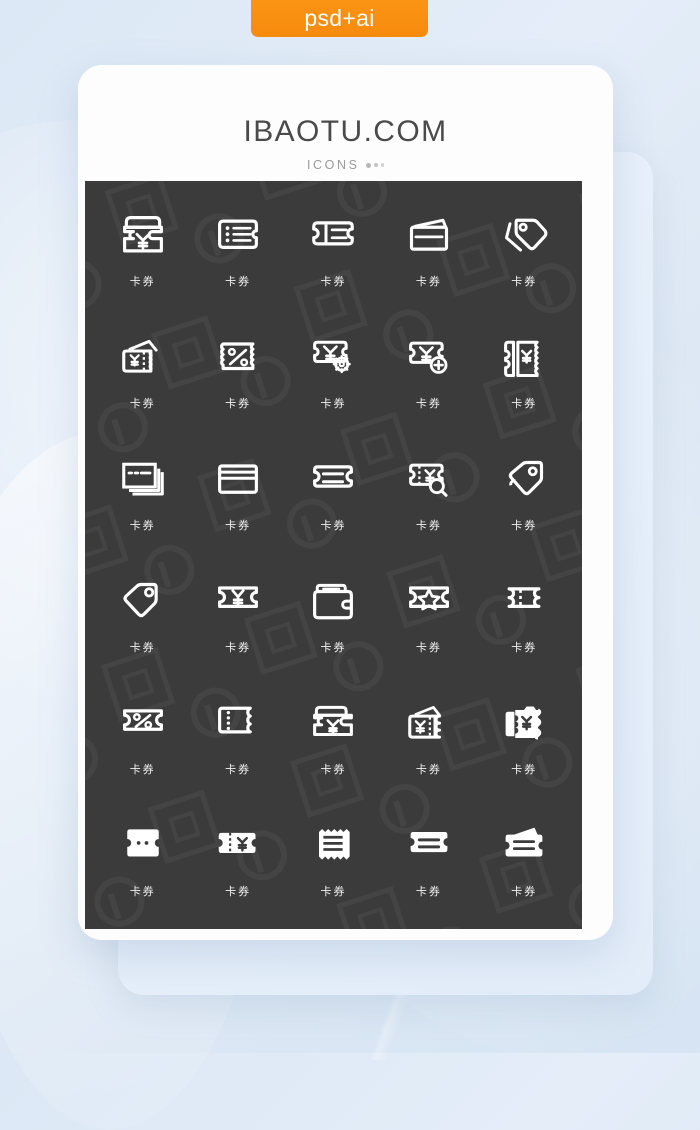 The image size is (700, 1130). I want to click on ticket-yuan-add-icon, so click(429, 358).